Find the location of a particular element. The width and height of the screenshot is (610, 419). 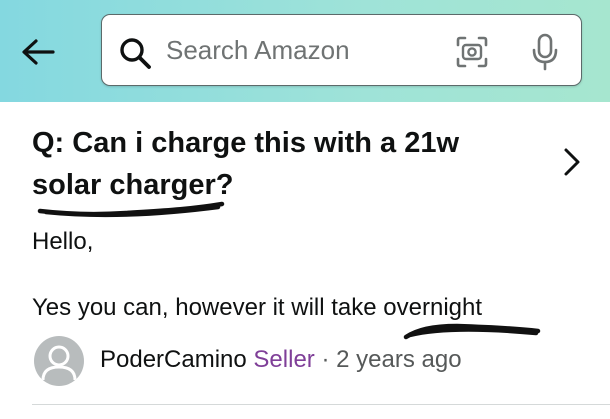

divider is located at coordinates (321, 404).